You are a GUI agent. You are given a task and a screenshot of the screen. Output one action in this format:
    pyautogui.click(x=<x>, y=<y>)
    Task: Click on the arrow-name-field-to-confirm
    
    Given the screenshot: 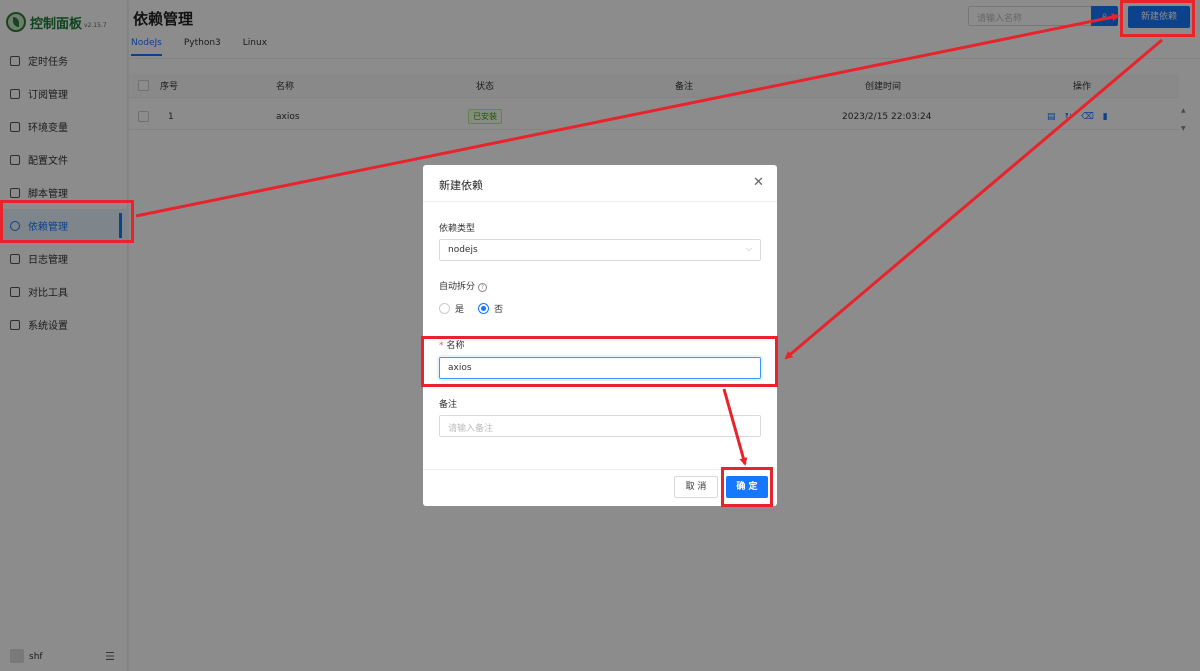 What is the action you would take?
    pyautogui.click(x=735, y=427)
    